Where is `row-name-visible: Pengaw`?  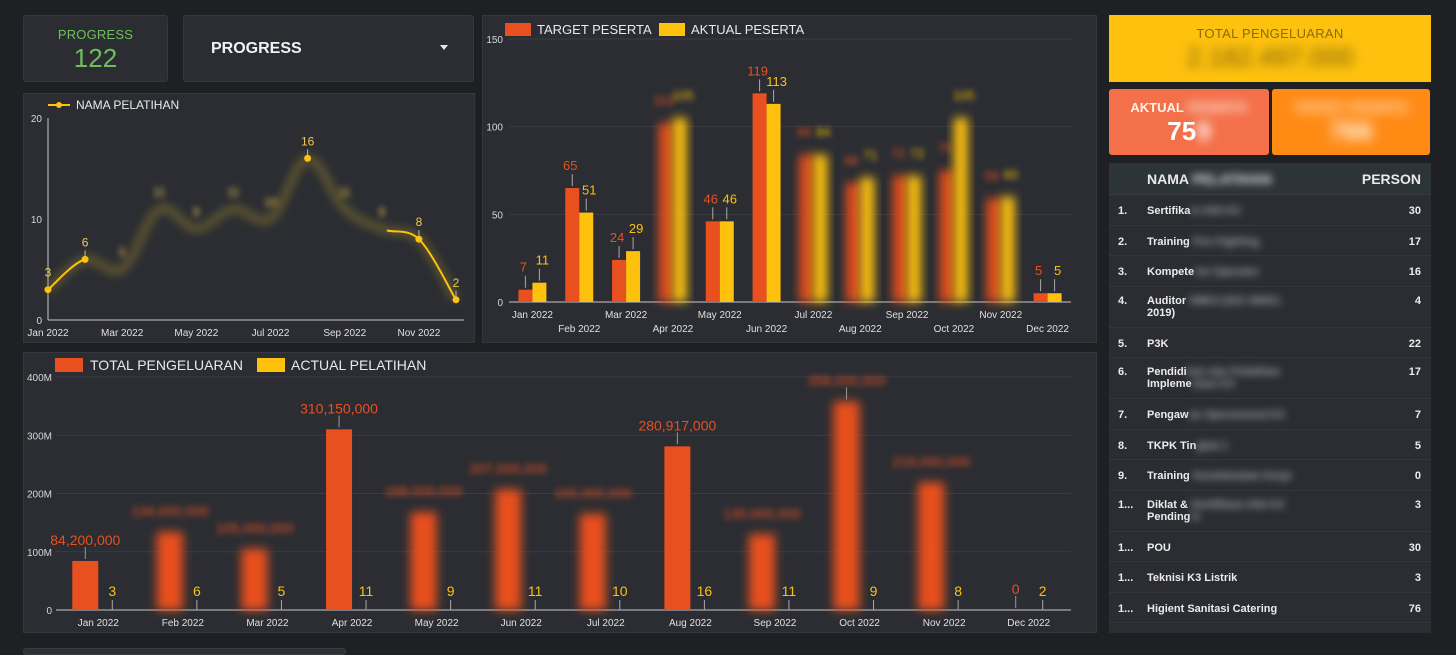
row-name-visible: Pengaw is located at coordinates (1168, 415).